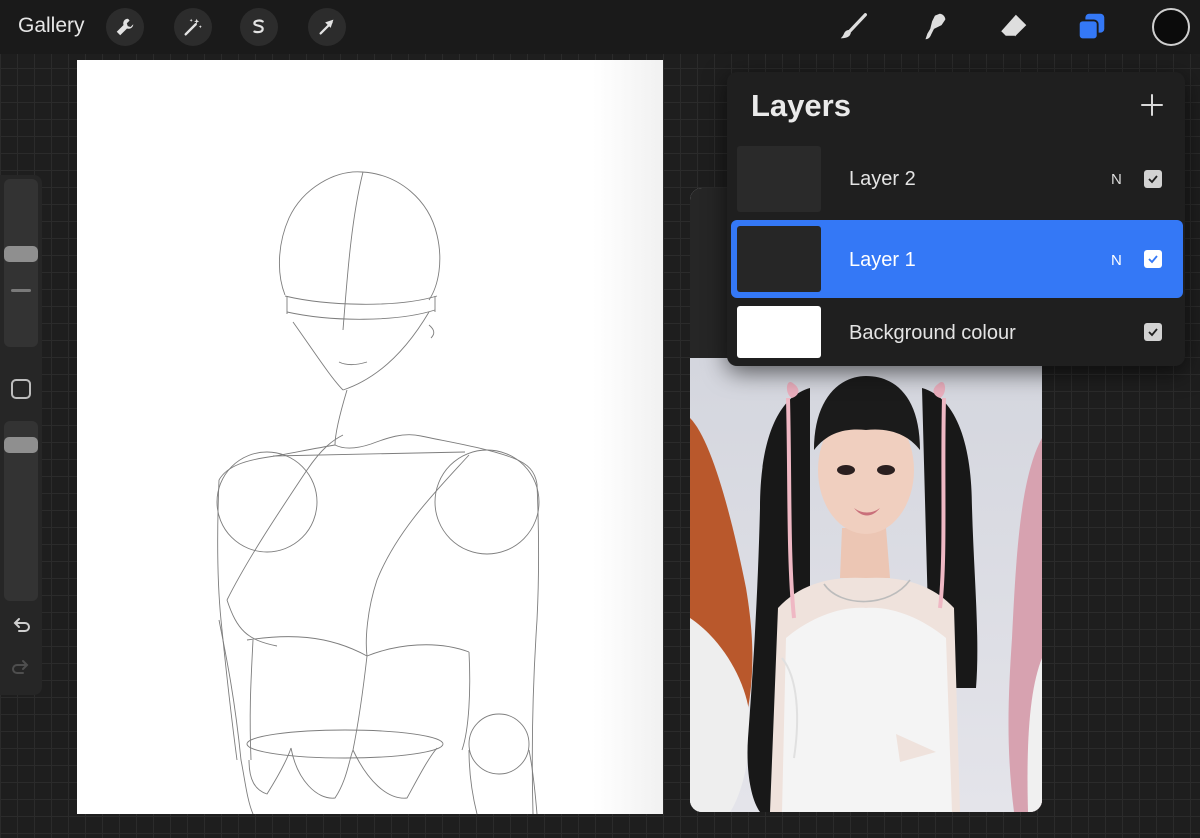 The image size is (1200, 838). I want to click on wrench-icon, so click(125, 27).